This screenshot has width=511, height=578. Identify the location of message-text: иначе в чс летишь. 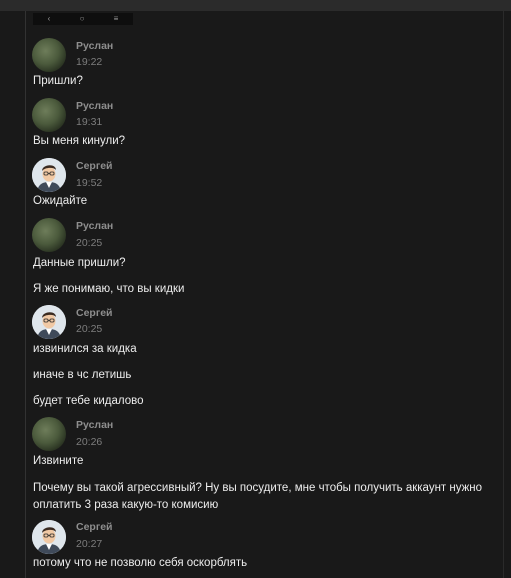
(82, 375).